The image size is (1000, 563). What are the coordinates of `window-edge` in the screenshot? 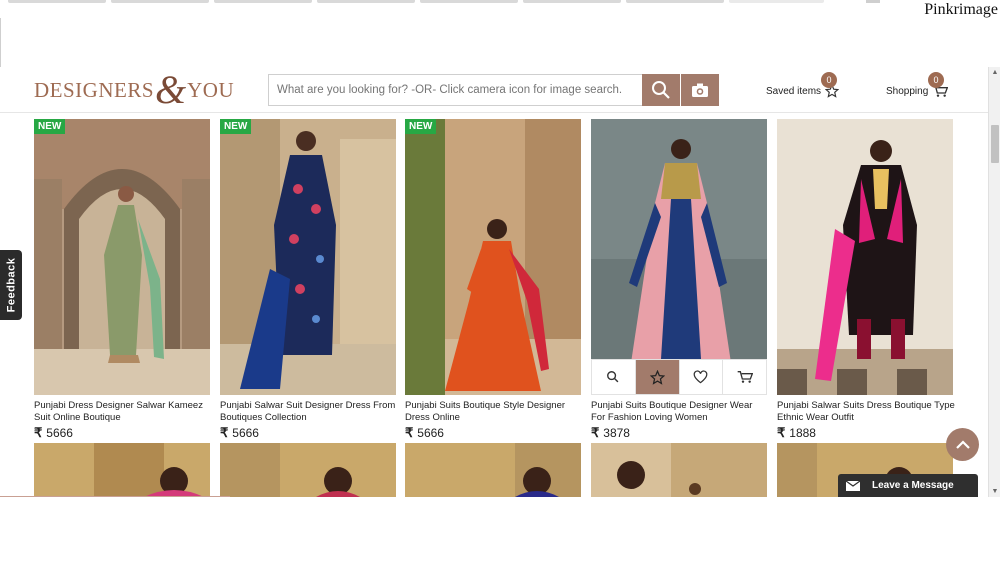 It's located at (0, 43).